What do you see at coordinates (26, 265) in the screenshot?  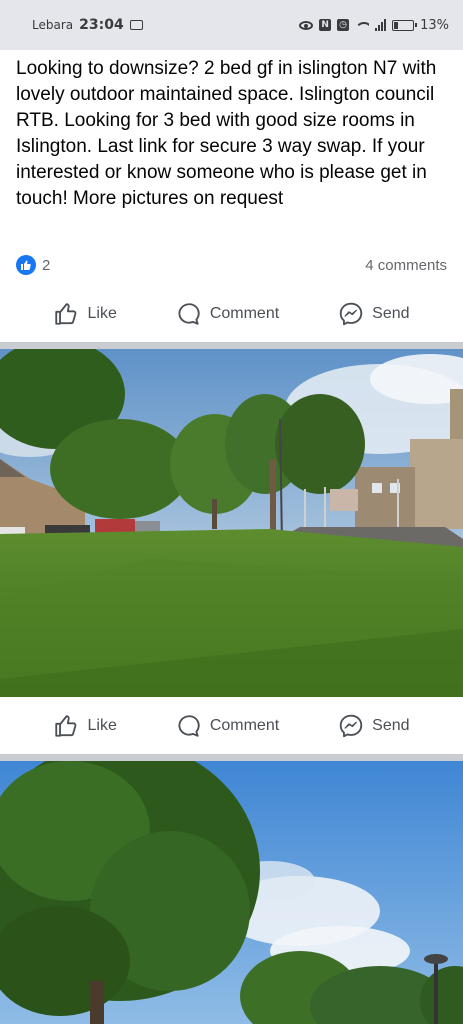 I see `like-reaction-icon` at bounding box center [26, 265].